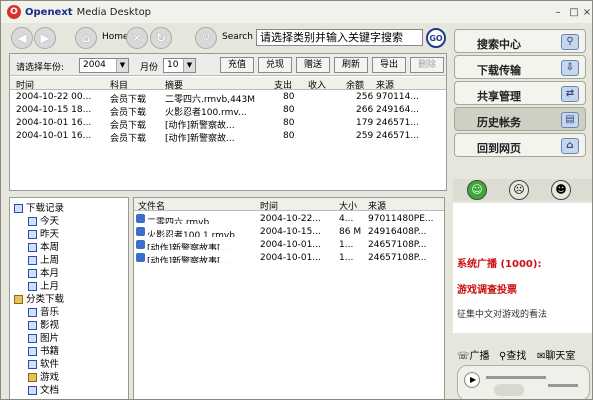 Image resolution: width=593 pixels, height=400 pixels. What do you see at coordinates (43, 324) in the screenshot?
I see `tree-item-video: 影视` at bounding box center [43, 324].